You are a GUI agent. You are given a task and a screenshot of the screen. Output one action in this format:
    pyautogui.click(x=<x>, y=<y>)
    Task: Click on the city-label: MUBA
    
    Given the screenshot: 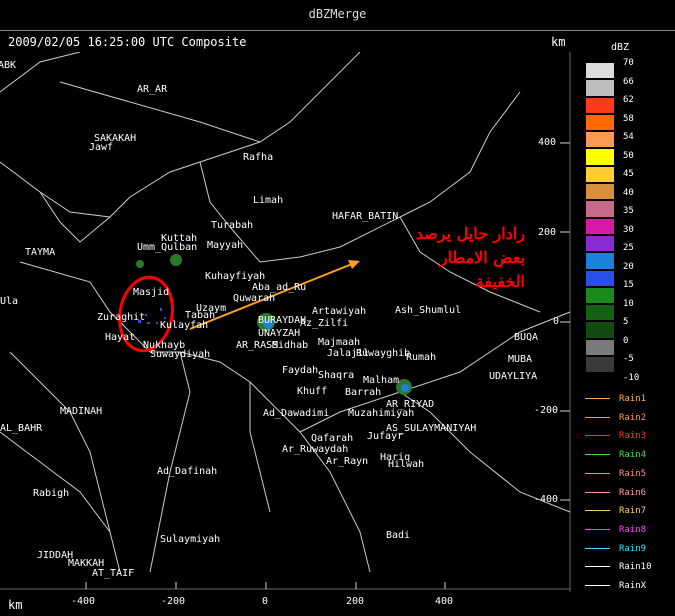 What is the action you would take?
    pyautogui.click(x=520, y=359)
    